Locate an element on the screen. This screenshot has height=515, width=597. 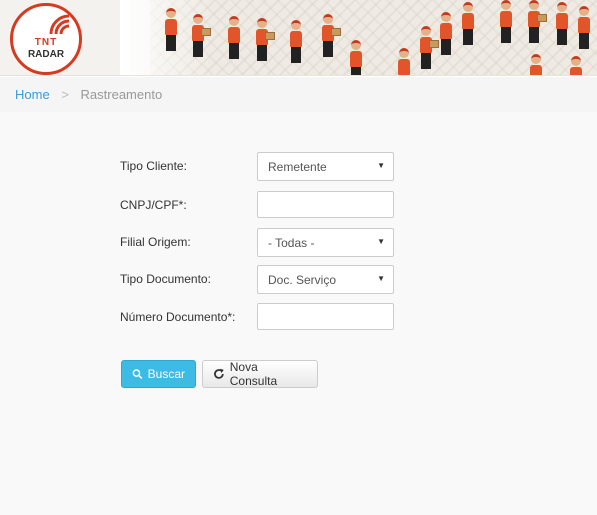
breadcrumb-home-link: Home is located at coordinates (32, 94).